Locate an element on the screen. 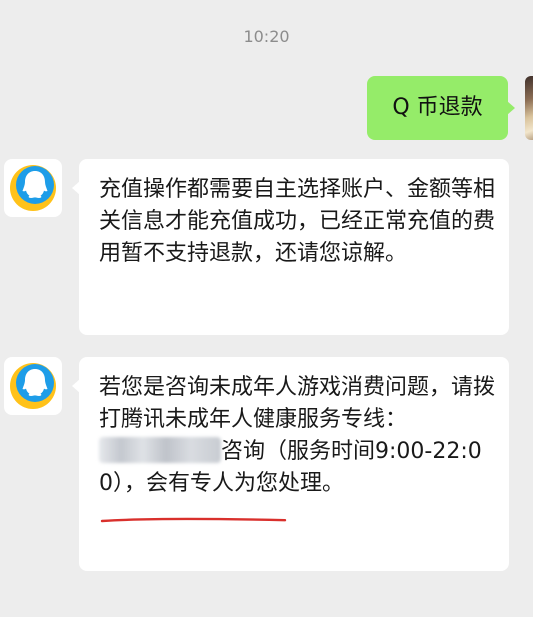 This screenshot has height=617, width=533. red-underline-annotation is located at coordinates (193, 520).